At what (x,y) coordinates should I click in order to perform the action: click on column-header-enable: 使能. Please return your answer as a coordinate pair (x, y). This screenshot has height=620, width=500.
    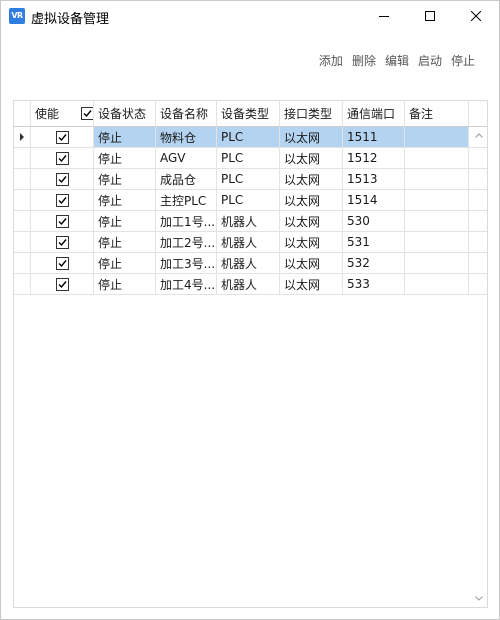
    Looking at the image, I should click on (62, 113).